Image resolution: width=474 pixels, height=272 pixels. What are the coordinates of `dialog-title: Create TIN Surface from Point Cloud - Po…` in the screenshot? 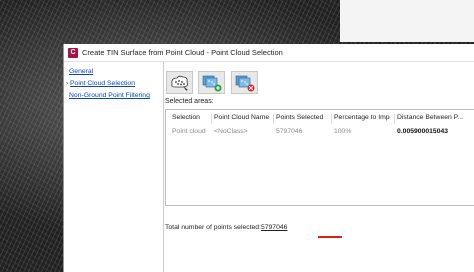 It's located at (182, 52).